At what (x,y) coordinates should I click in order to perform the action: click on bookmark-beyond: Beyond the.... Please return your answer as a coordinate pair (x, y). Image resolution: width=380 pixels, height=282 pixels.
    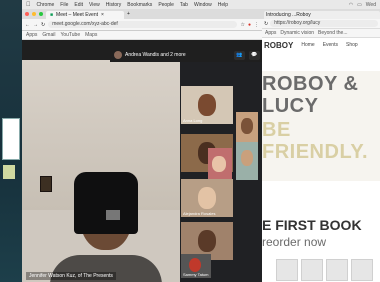
    Looking at the image, I should click on (332, 33).